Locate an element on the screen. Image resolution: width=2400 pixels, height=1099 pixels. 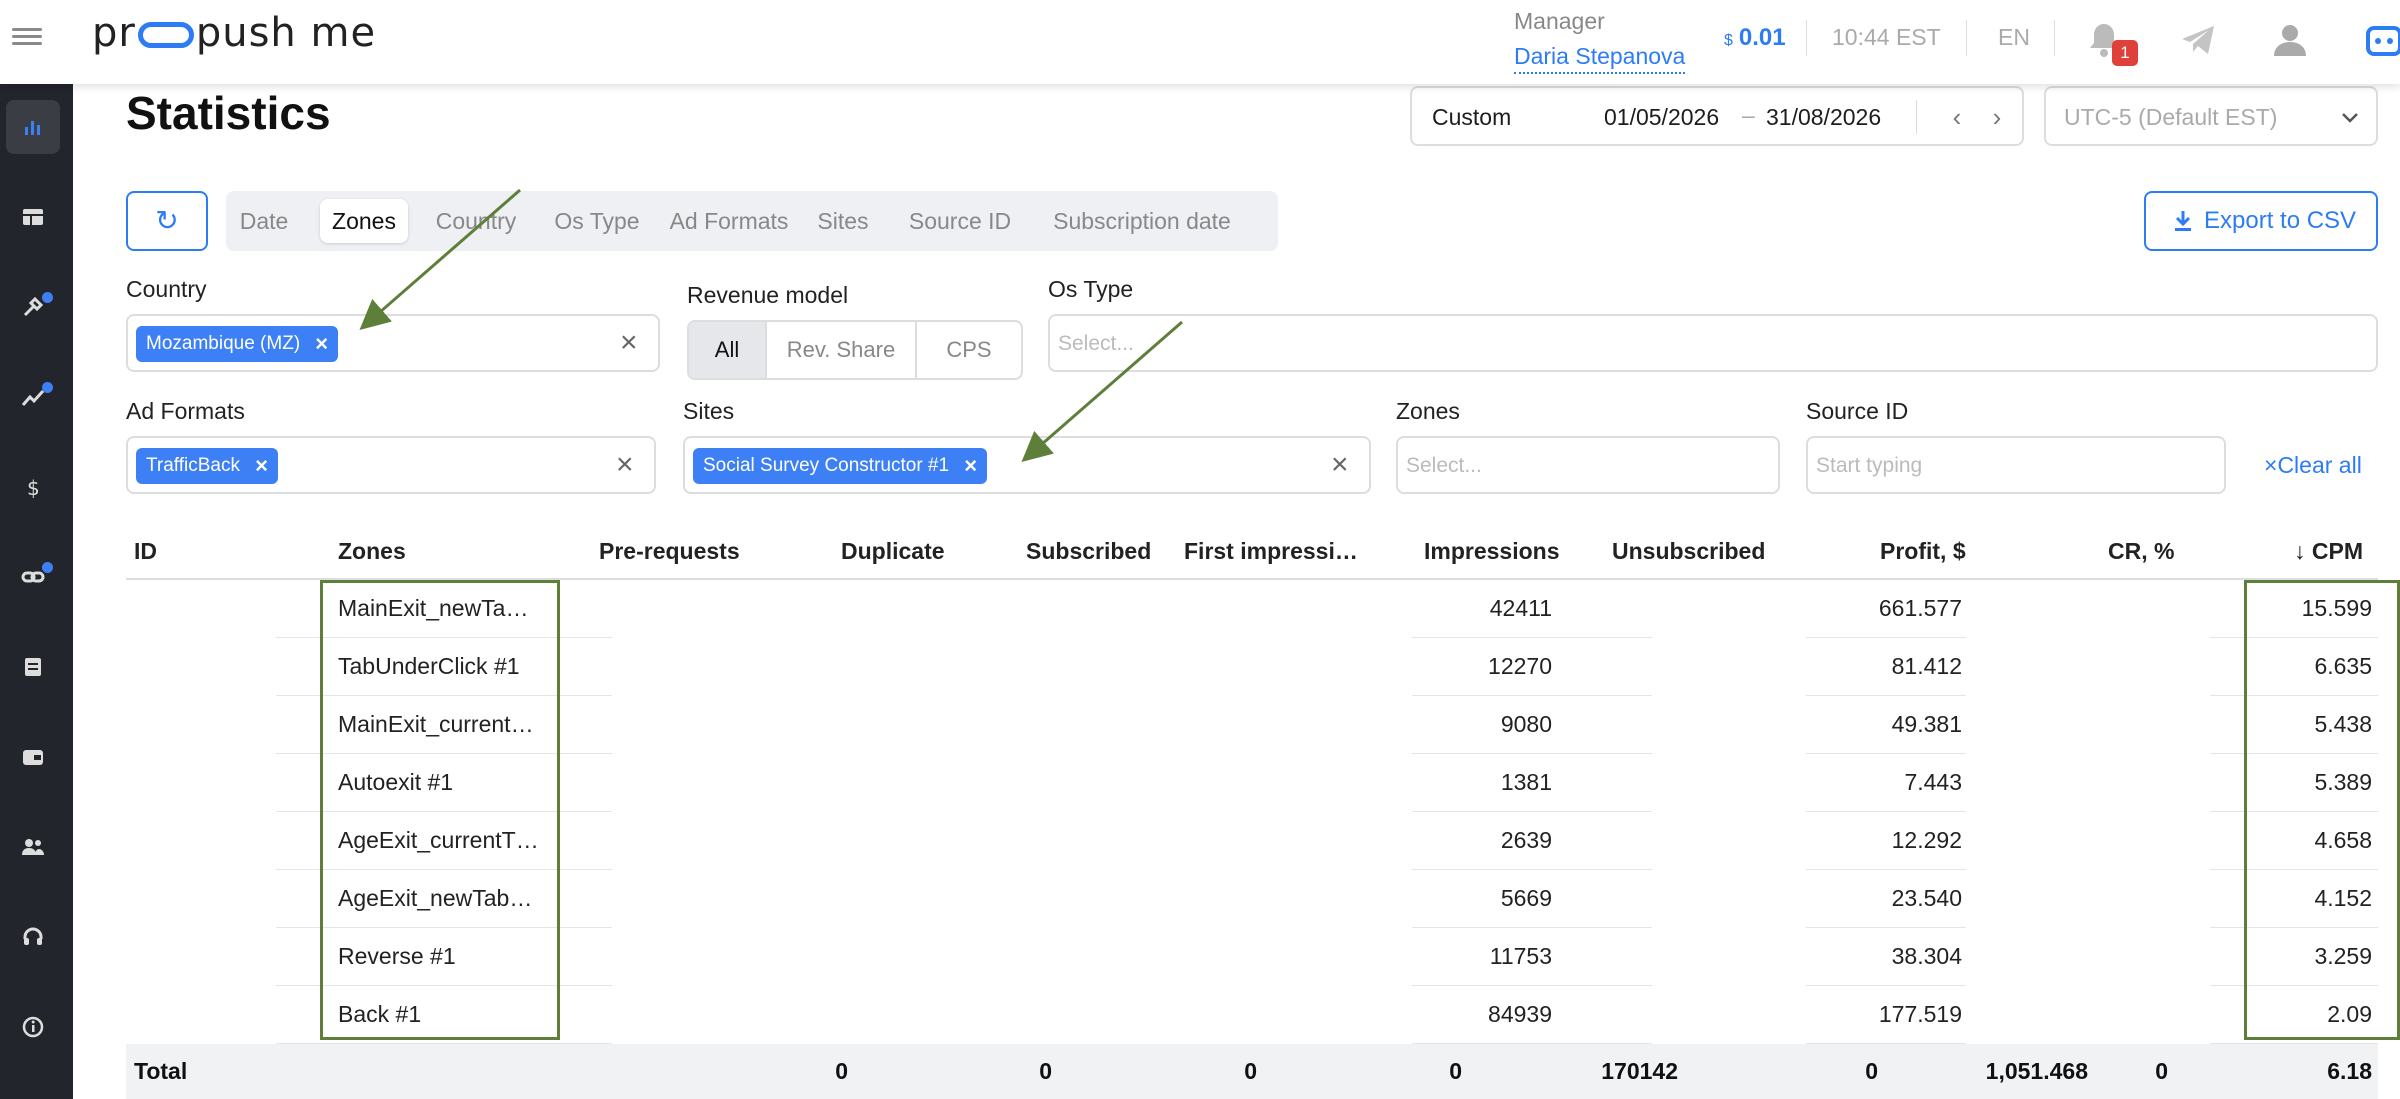
cpm-highlight-box is located at coordinates (2322, 810).